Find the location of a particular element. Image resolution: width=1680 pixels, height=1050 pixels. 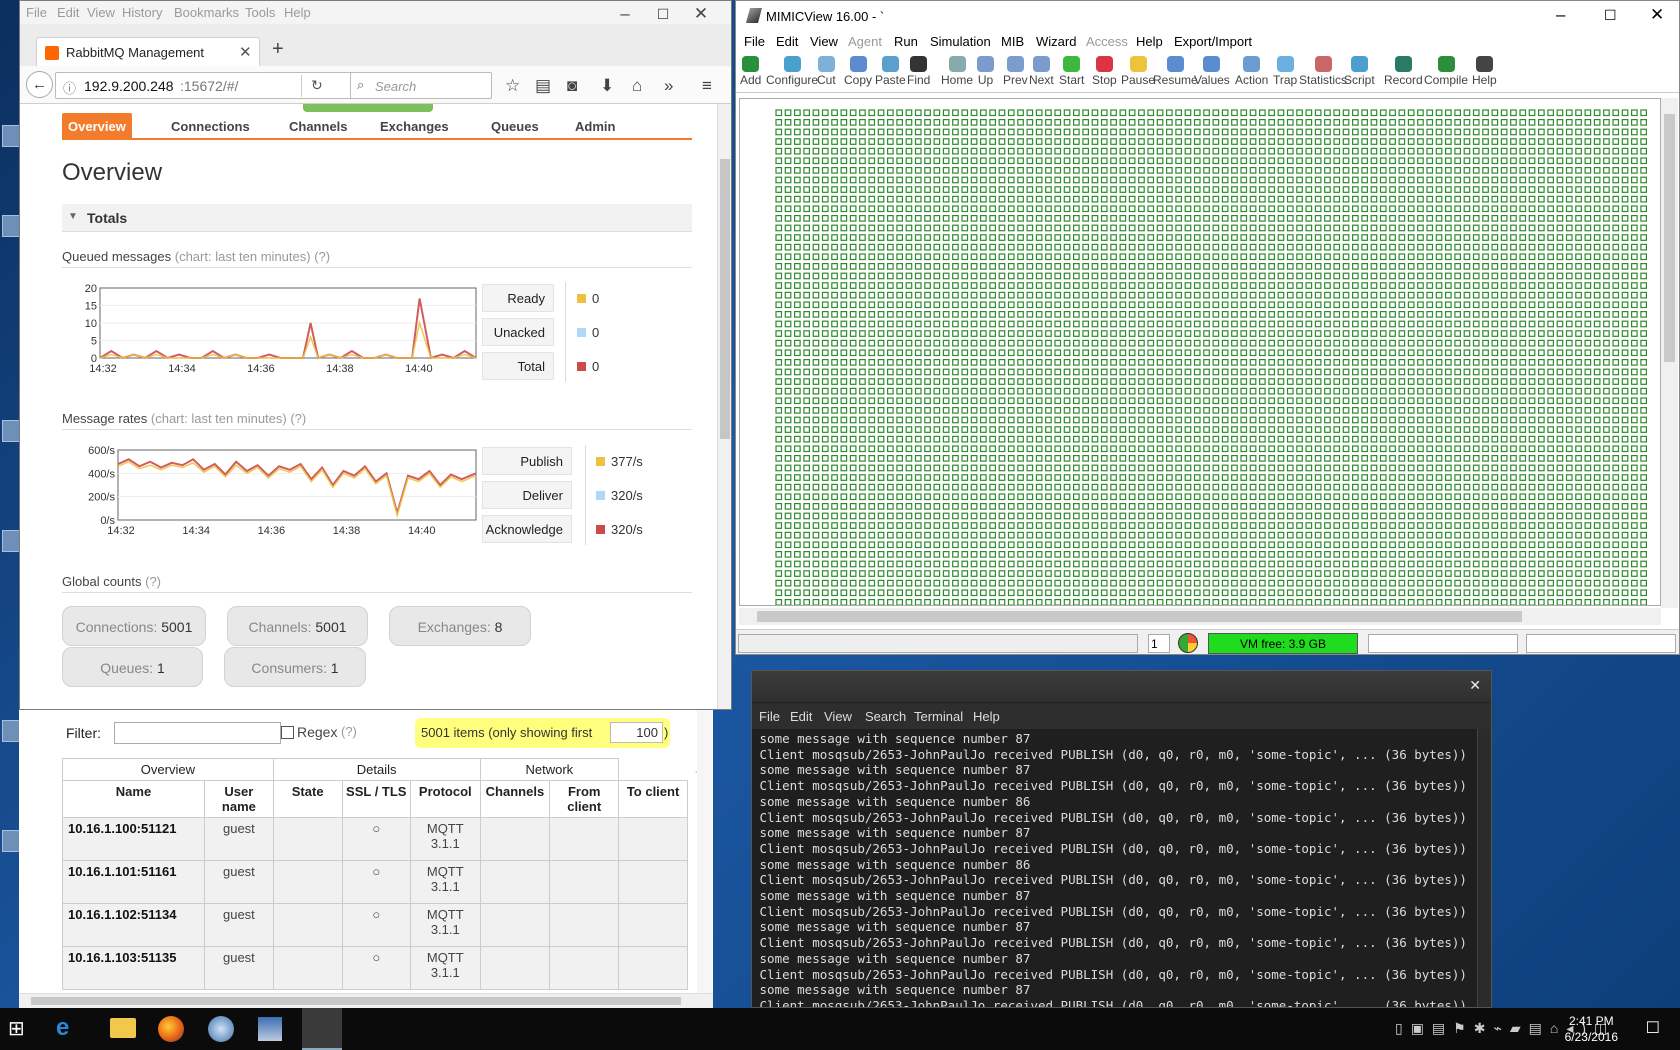

reading-list-icon: ▤ is located at coordinates (543, 86).